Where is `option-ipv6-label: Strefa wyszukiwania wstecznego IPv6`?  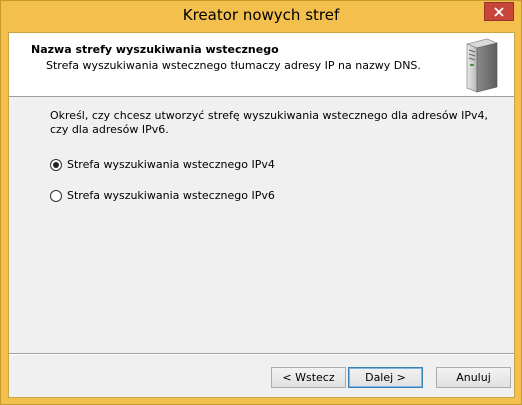
option-ipv6-label: Strefa wyszukiwania wstecznego IPv6 is located at coordinates (171, 195).